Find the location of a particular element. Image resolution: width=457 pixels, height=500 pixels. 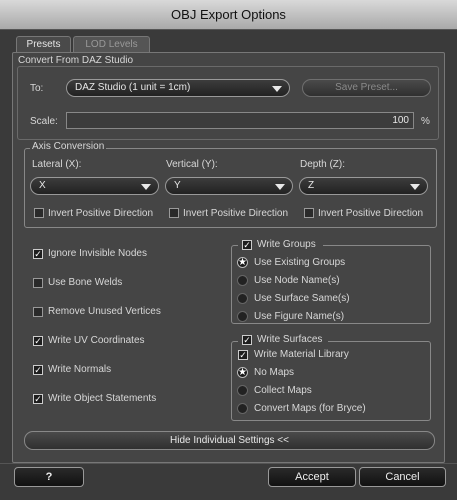

depth-dropdown: Z is located at coordinates (363, 186).